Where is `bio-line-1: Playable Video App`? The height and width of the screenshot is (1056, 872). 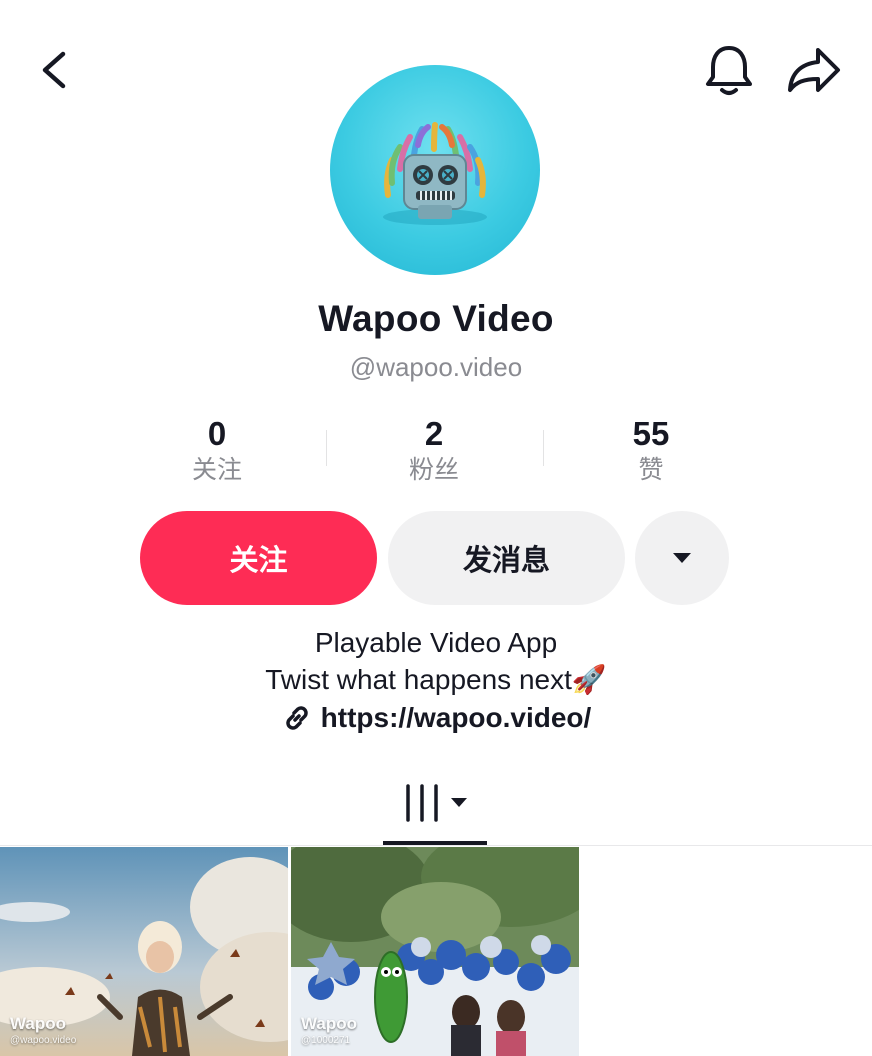
bio-line-1: Playable Video App is located at coordinates (436, 642).